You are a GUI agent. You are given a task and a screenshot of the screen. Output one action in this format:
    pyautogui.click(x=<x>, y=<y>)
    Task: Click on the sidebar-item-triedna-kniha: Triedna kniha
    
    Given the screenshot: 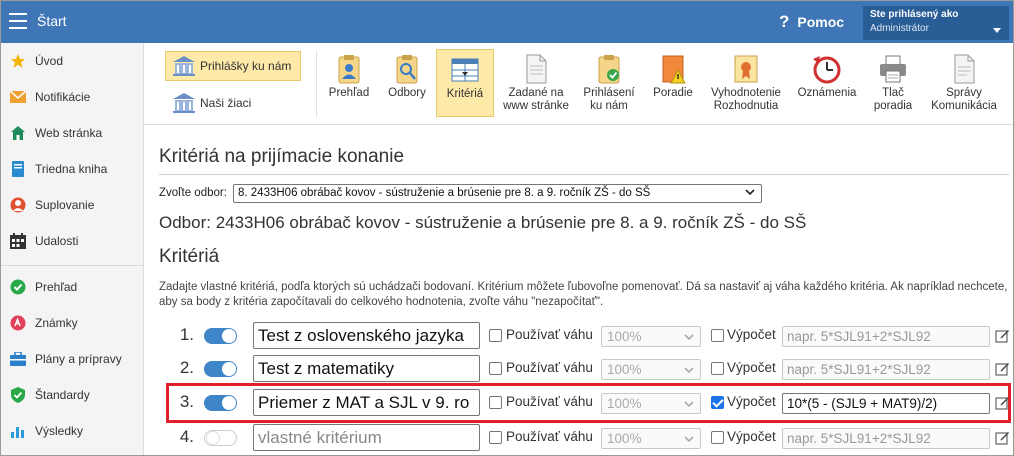 What is the action you would take?
    pyautogui.click(x=72, y=169)
    